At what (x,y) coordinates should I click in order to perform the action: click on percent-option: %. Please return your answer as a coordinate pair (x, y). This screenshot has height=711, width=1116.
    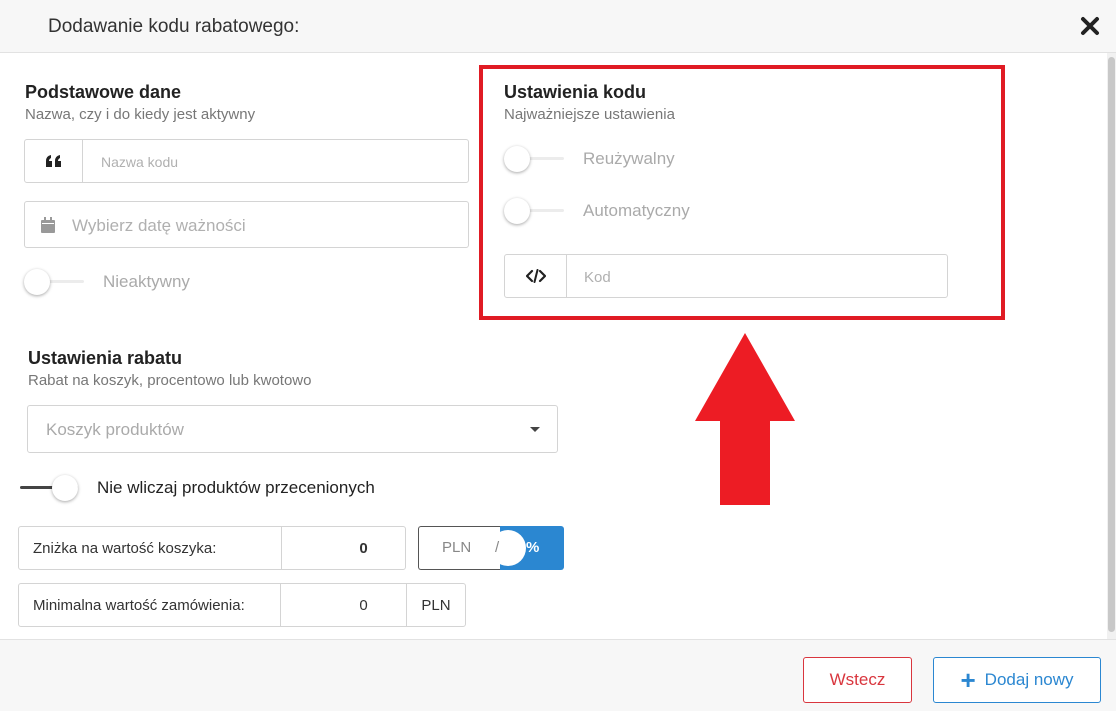
    Looking at the image, I should click on (533, 547).